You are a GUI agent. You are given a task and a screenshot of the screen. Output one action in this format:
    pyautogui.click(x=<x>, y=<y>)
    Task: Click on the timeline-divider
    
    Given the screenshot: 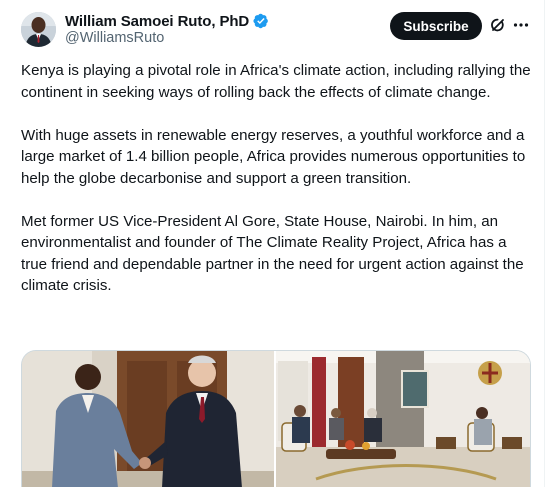 What is the action you would take?
    pyautogui.click(x=544, y=243)
    